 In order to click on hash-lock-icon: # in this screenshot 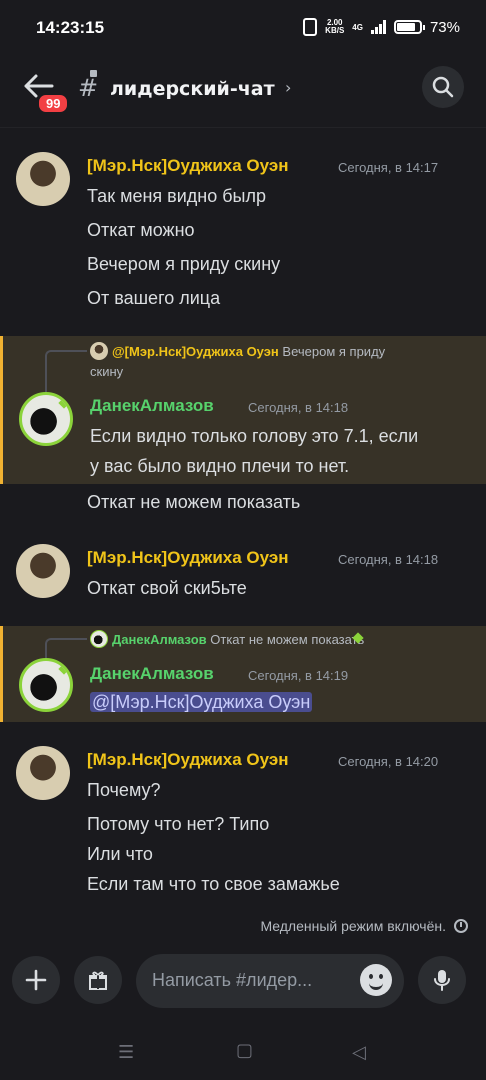, I will do `click(88, 86)`.